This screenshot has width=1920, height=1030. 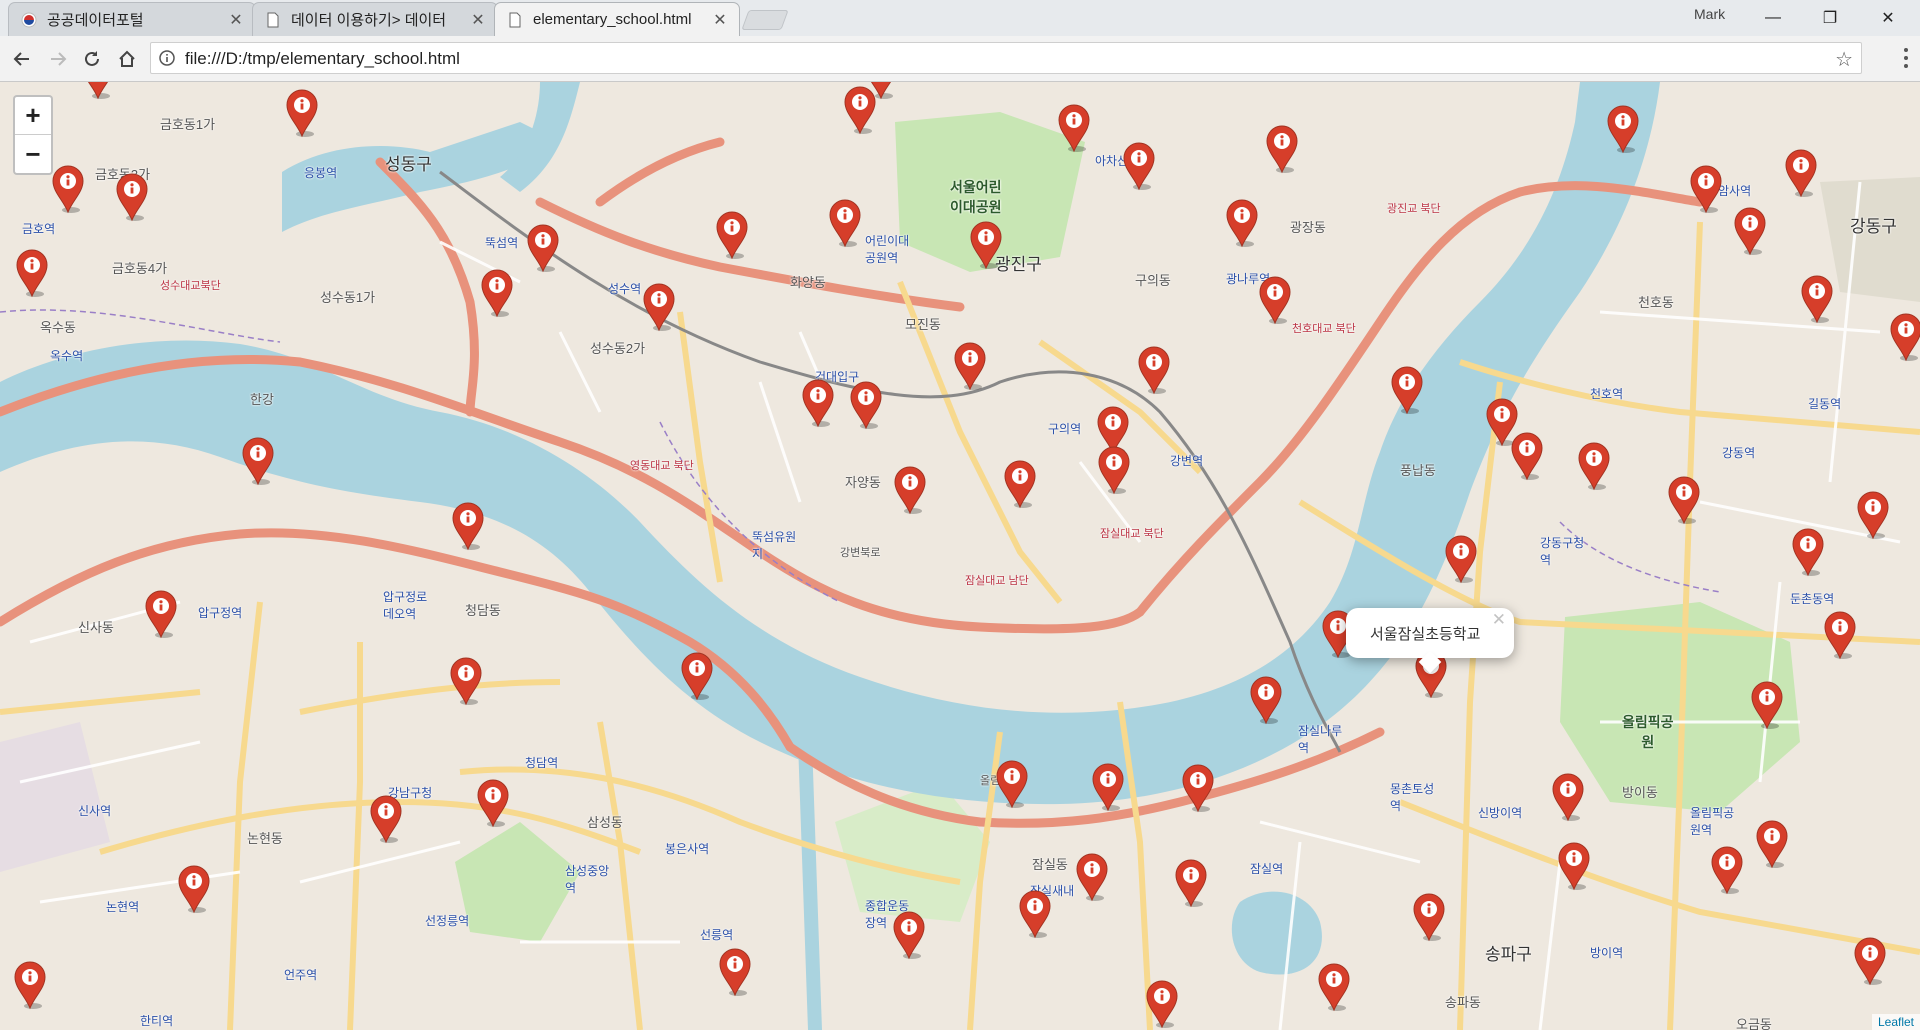 I want to click on browser-toolbar: file:///D:/tmp/elementary_school.html ☆, so click(x=960, y=59).